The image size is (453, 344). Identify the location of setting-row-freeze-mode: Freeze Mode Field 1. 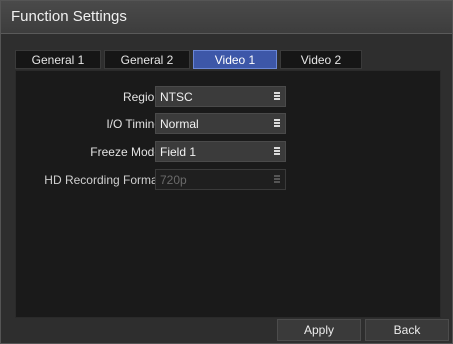
(229, 152).